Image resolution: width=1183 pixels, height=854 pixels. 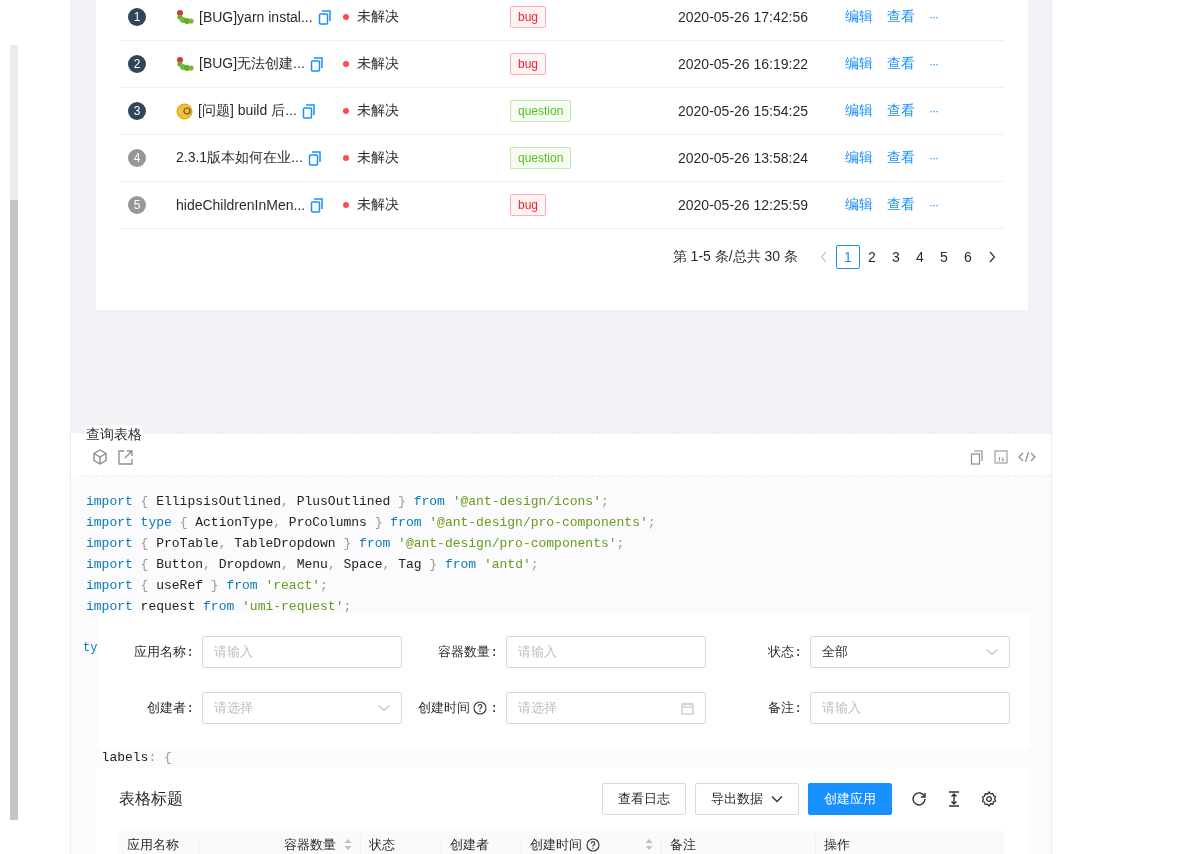 I want to click on code-icon, so click(x=1027, y=457).